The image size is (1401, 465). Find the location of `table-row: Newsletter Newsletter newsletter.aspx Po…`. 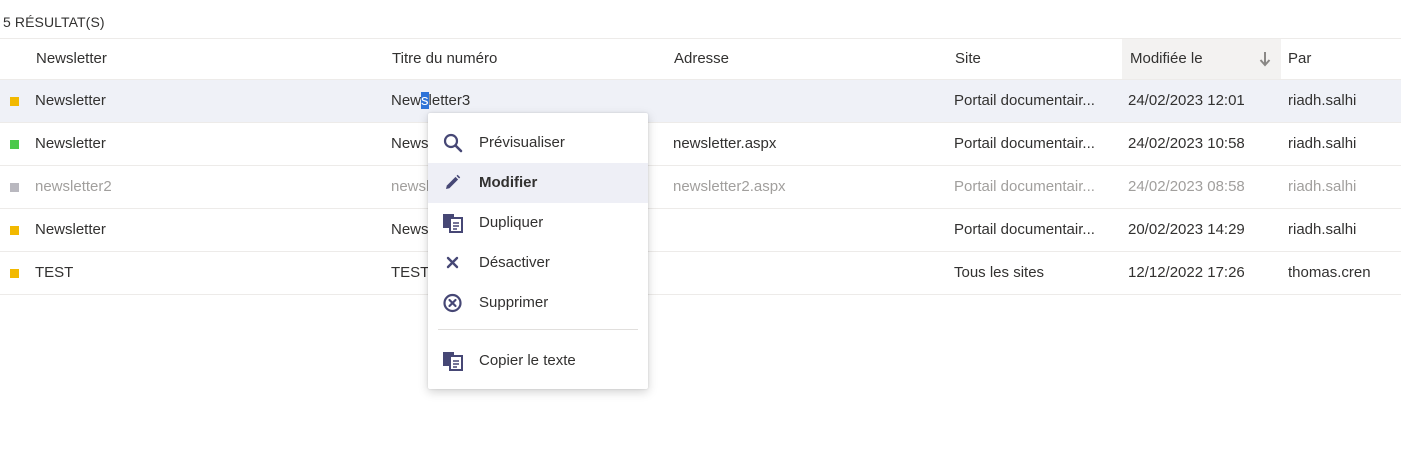

table-row: Newsletter Newsletter newsletter.aspx Po… is located at coordinates (700, 144).